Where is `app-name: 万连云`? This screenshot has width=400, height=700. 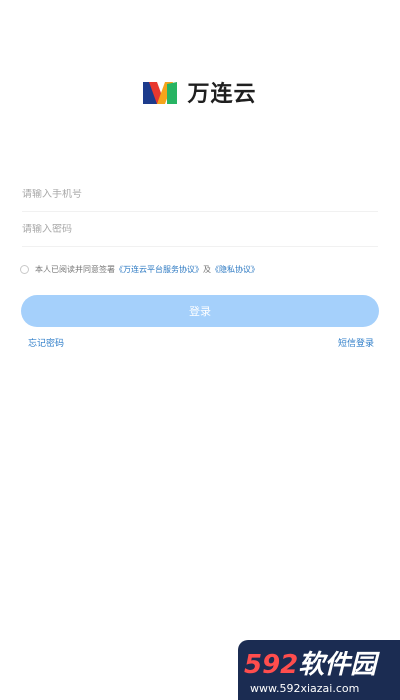
app-name: 万连云 is located at coordinates (222, 94).